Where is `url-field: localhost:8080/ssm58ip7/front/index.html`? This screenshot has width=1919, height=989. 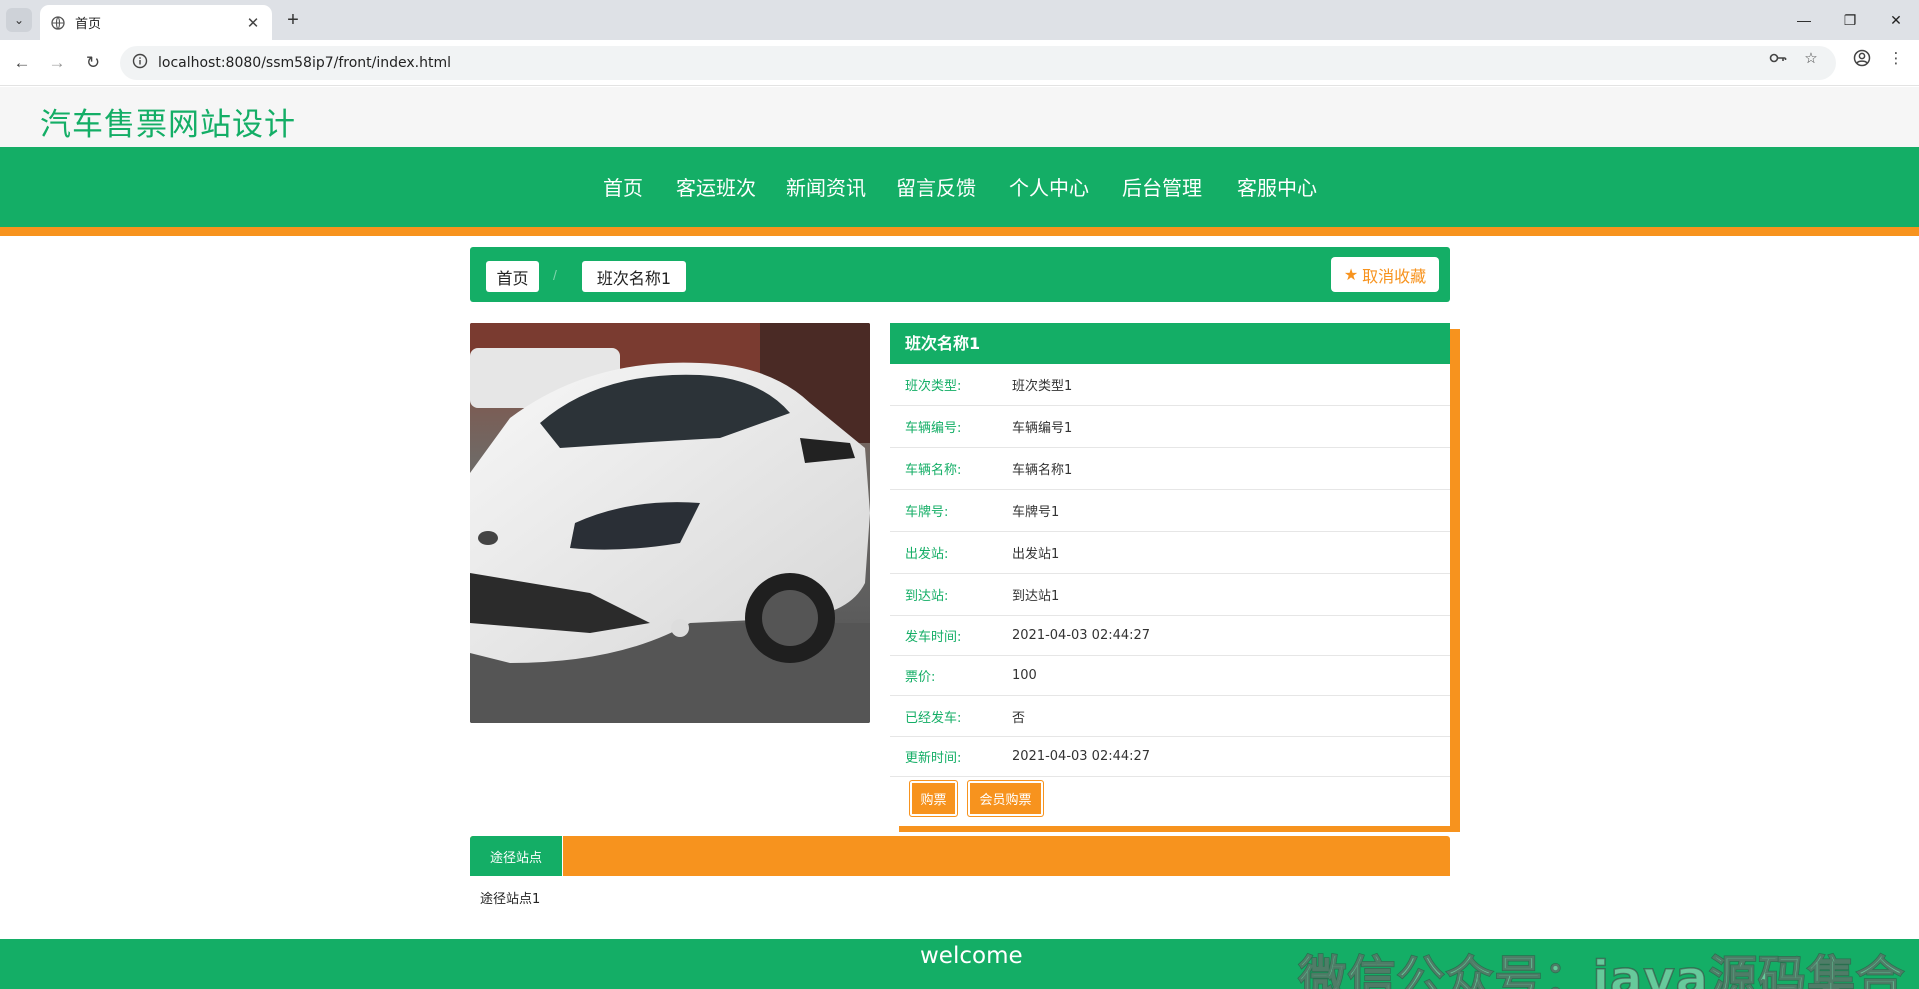
url-field: localhost:8080/ssm58ip7/front/index.html is located at coordinates (978, 63).